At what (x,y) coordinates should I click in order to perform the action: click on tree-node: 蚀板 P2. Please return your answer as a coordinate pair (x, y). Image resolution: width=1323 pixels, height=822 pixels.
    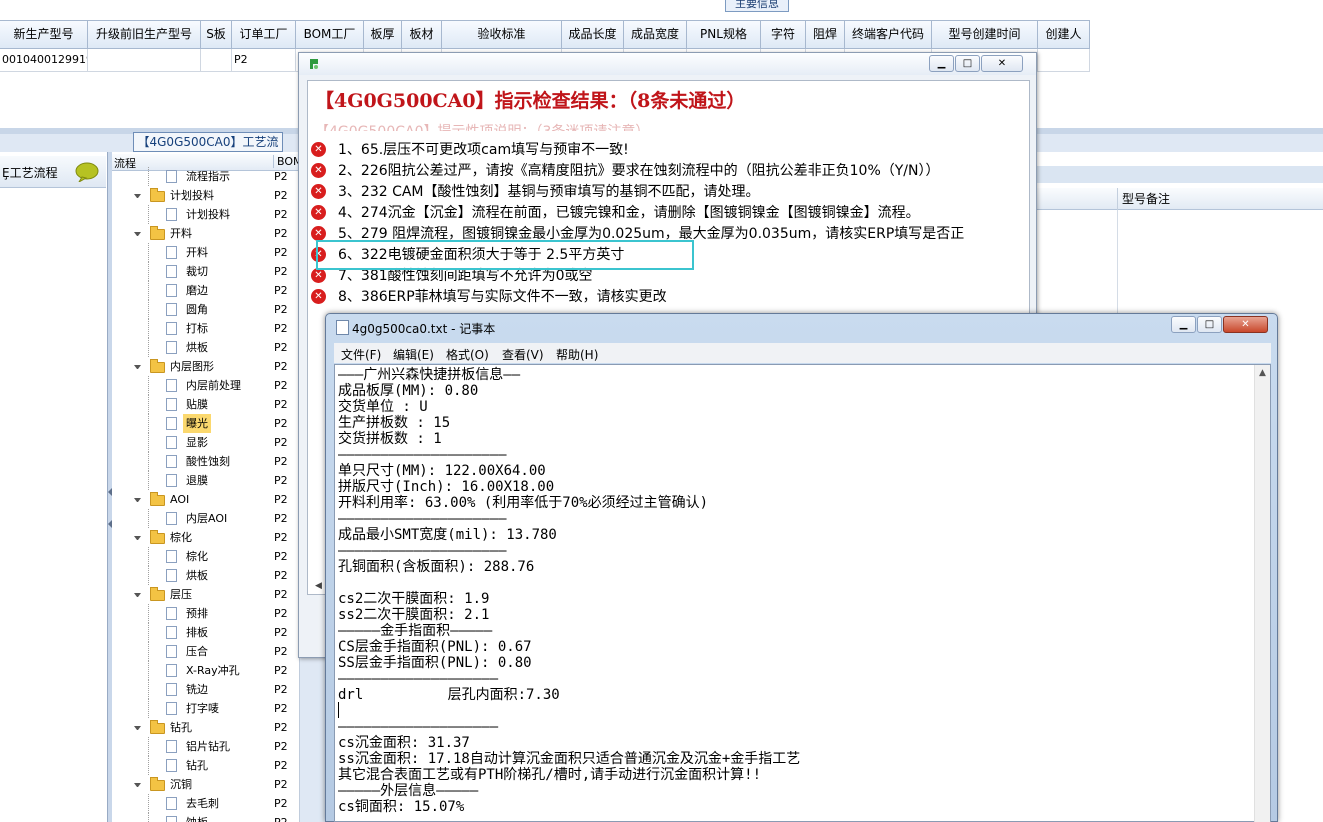
    Looking at the image, I should click on (206, 817).